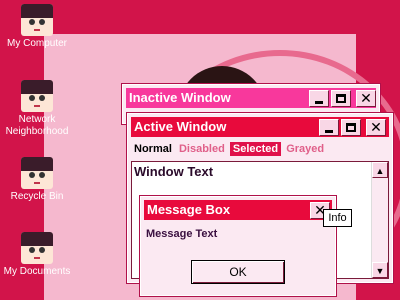 The height and width of the screenshot is (300, 400). What do you see at coordinates (182, 234) in the screenshot?
I see `message-text: Message Text` at bounding box center [182, 234].